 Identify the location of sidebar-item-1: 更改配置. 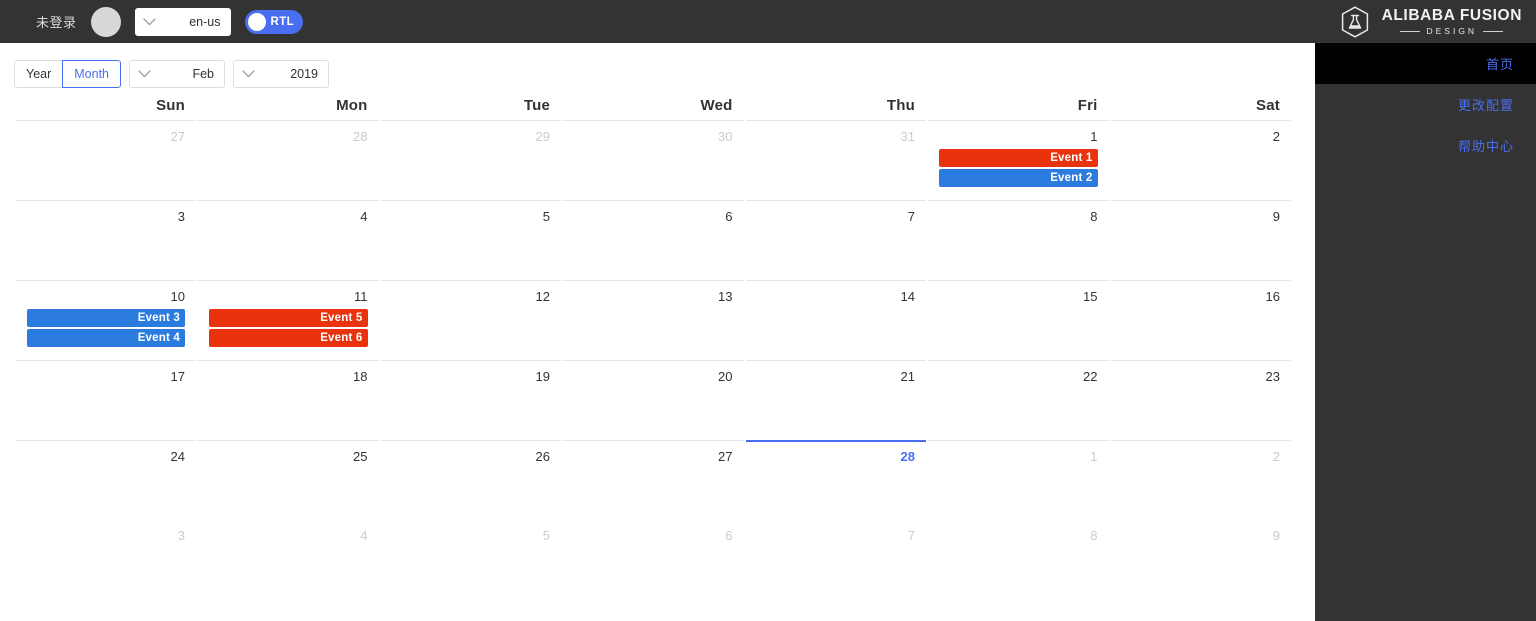
(1425, 104).